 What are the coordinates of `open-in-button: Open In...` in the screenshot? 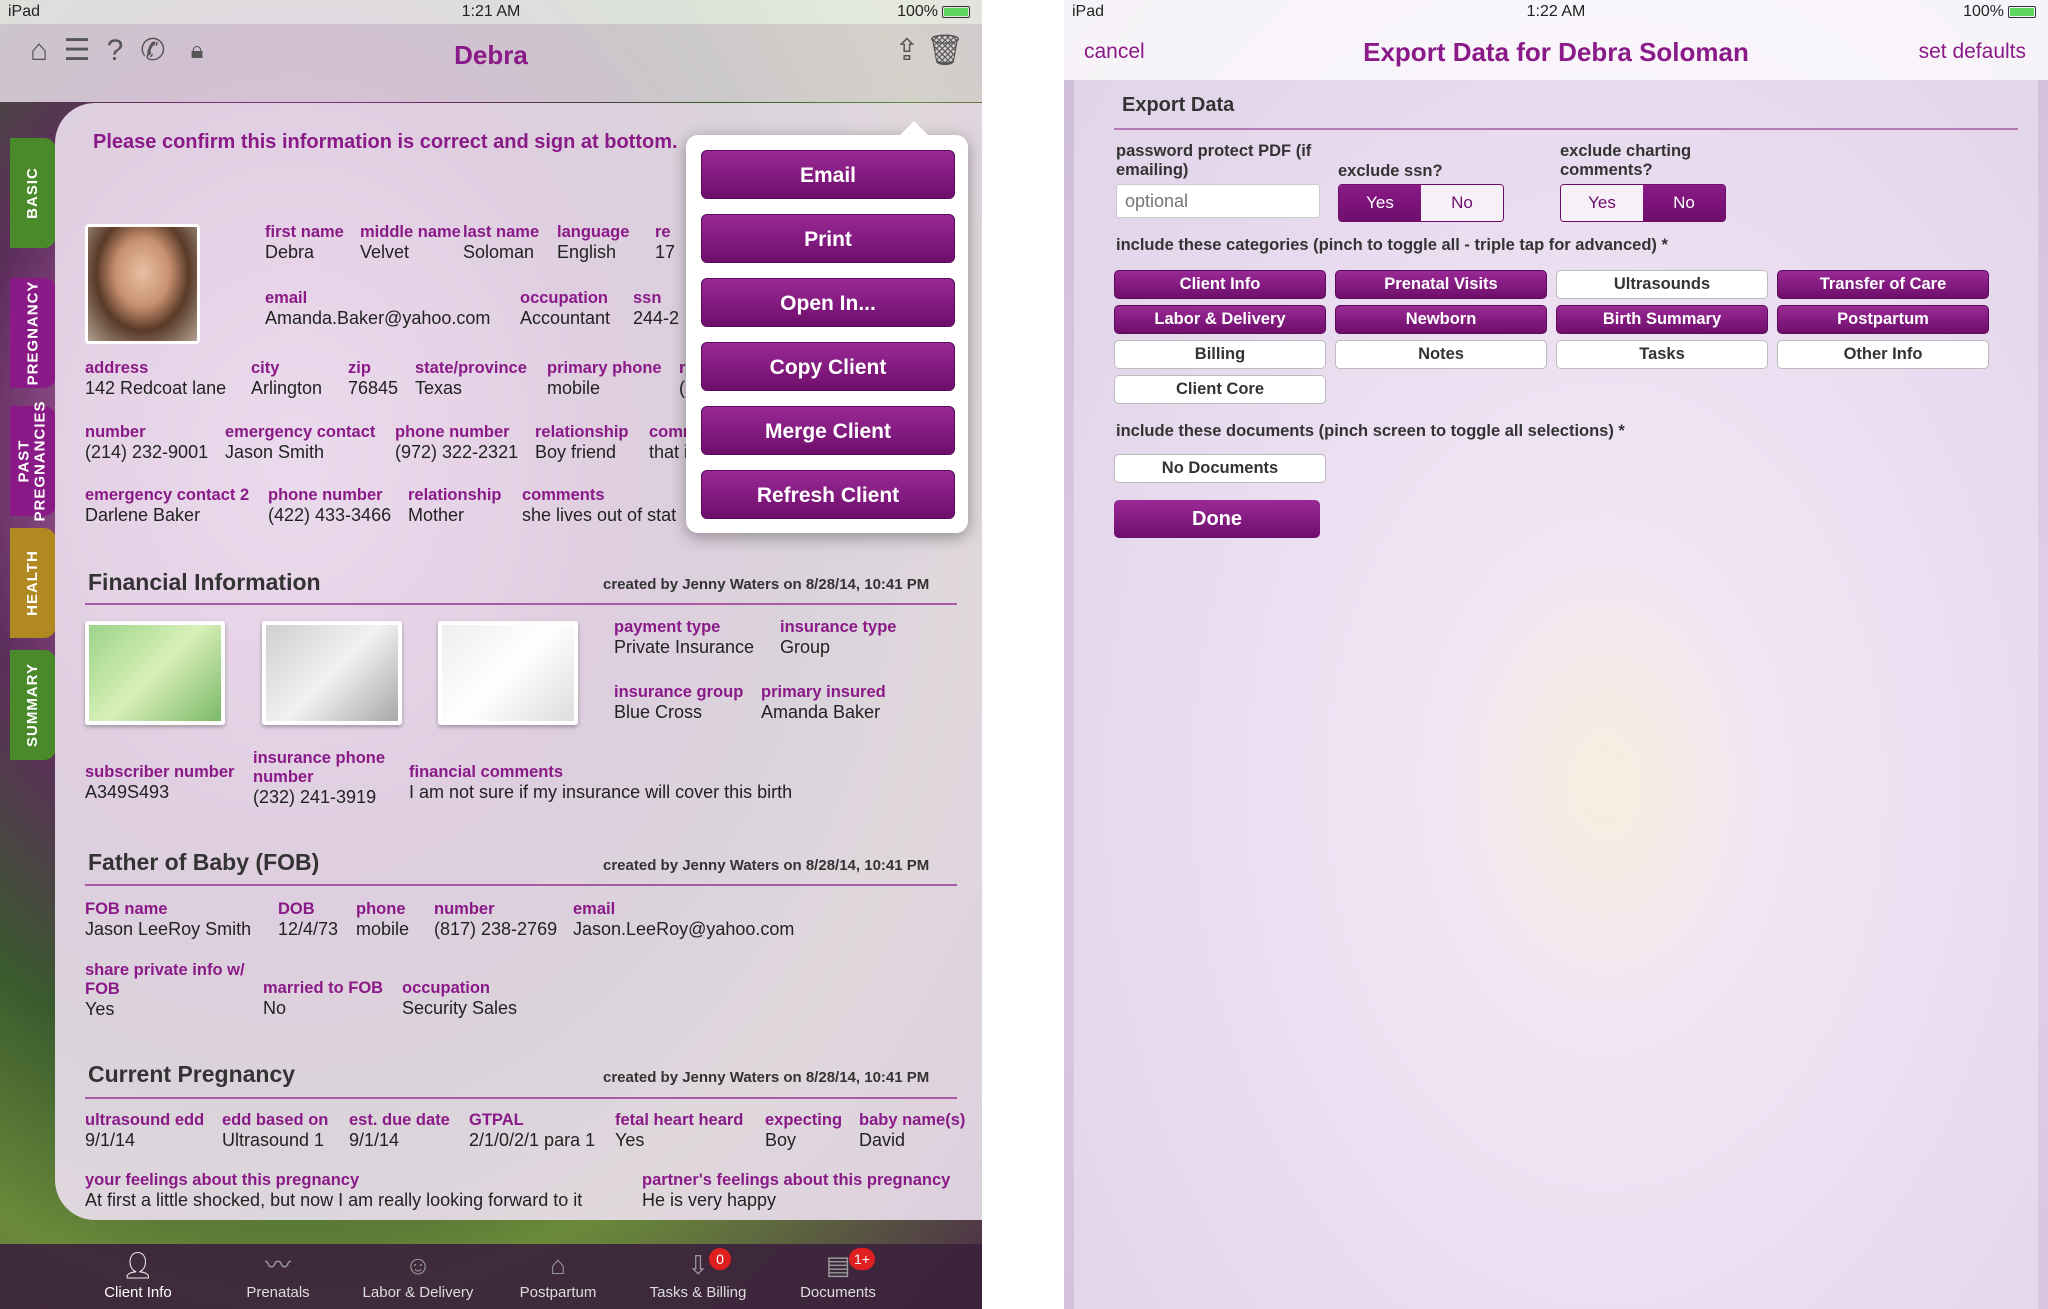 It's located at (828, 302).